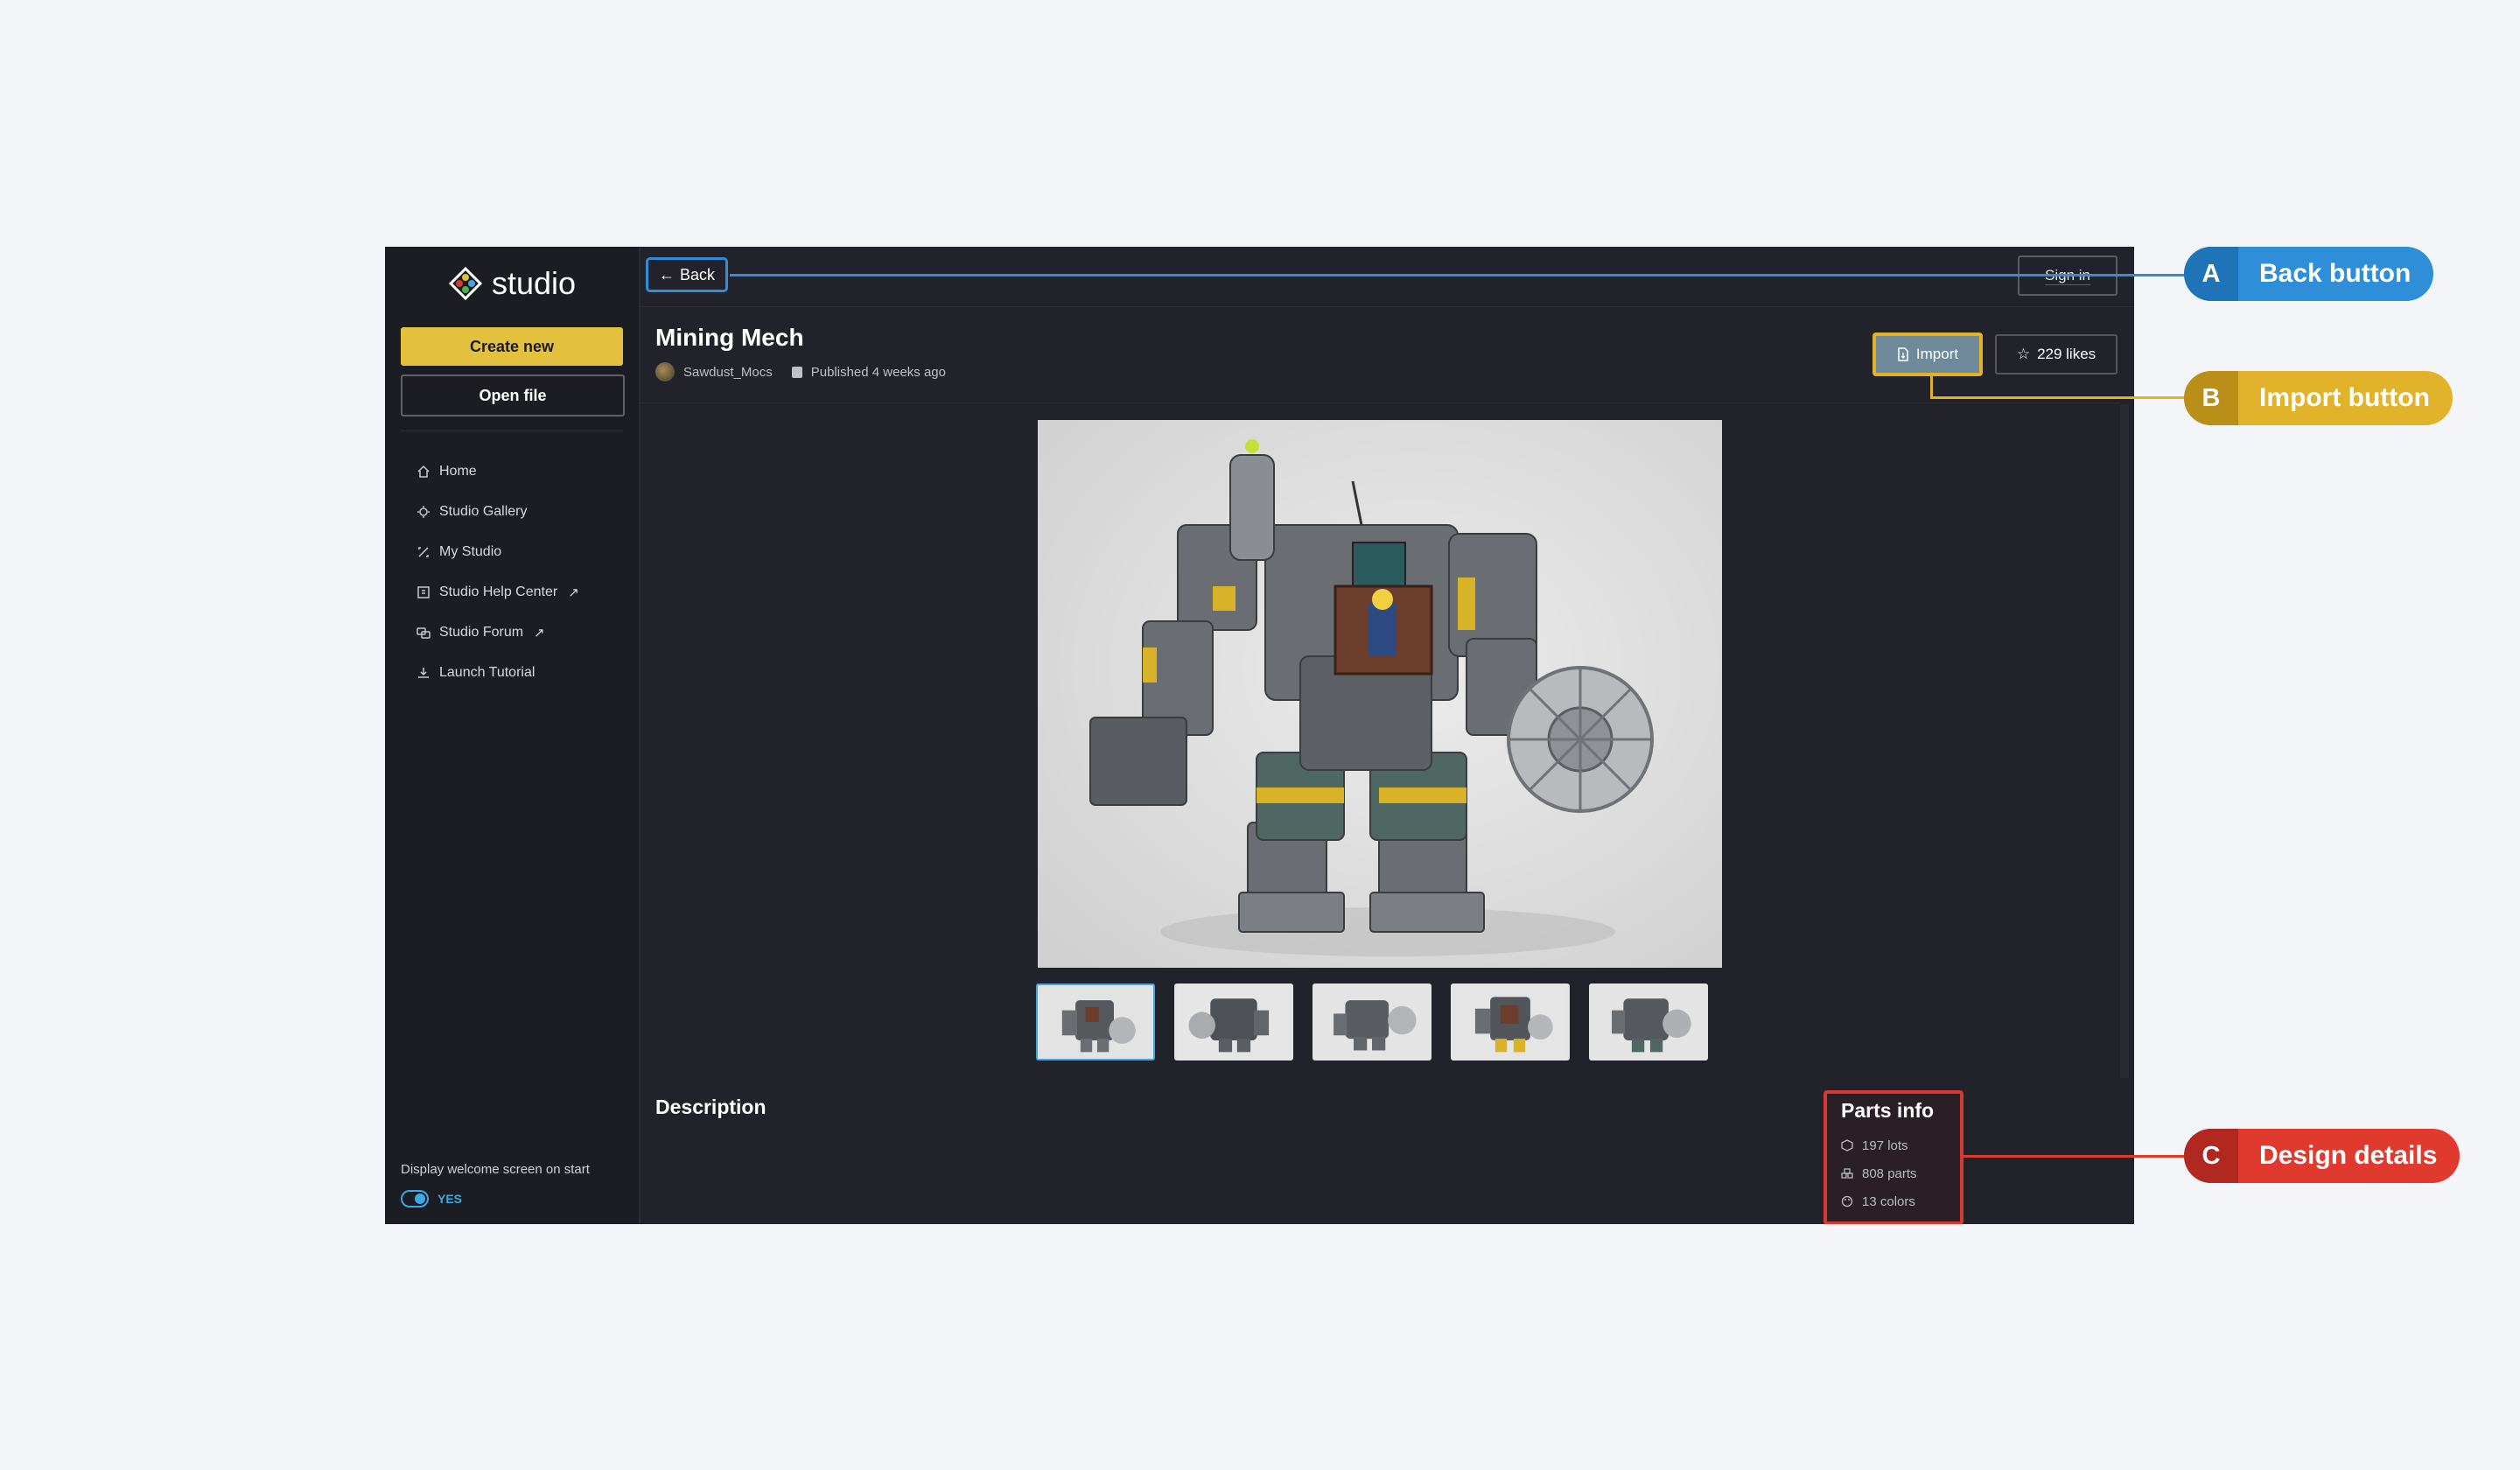 The width and height of the screenshot is (2520, 1470). I want to click on sidebar-item-label: Studio Gallery, so click(483, 511).